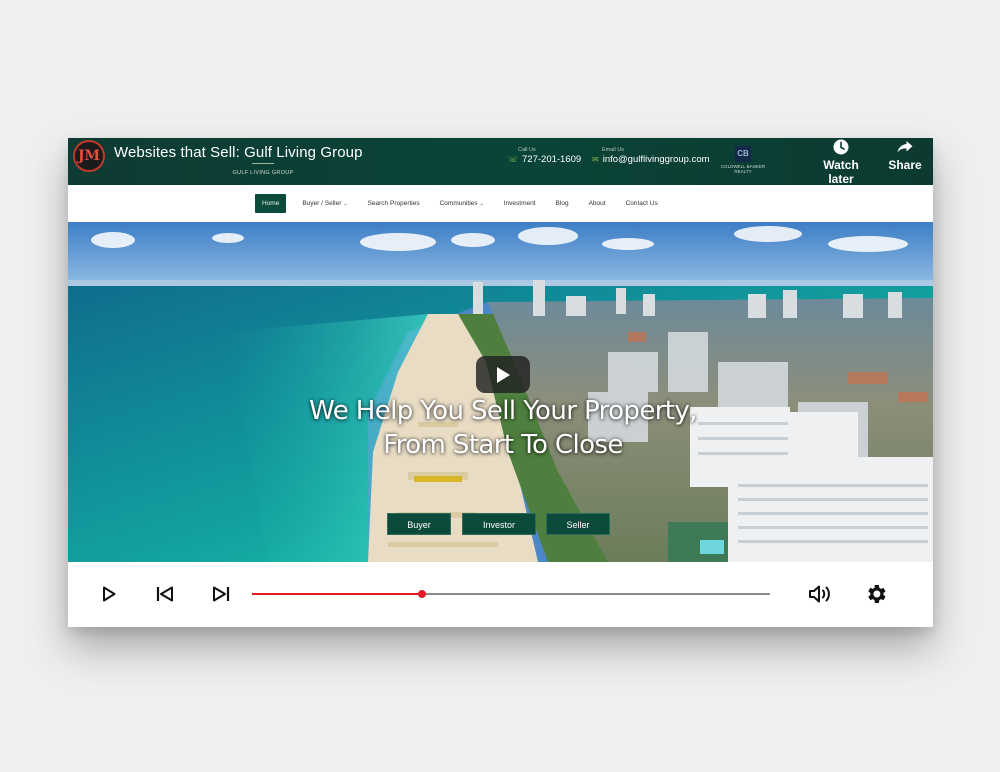 The image size is (1000, 772). Describe the element at coordinates (656, 159) in the screenshot. I see `email-address: info@gulflivinggroup.com` at that location.